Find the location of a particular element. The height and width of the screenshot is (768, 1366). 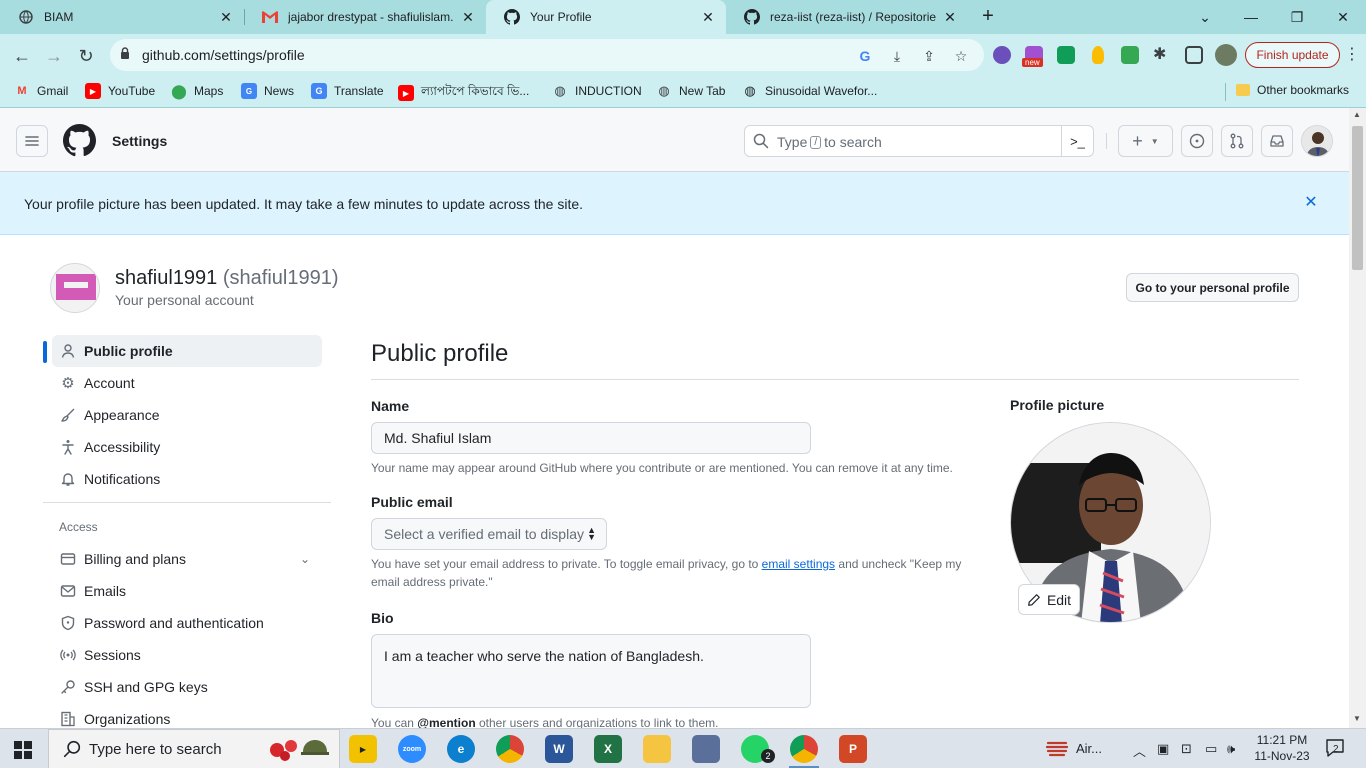

settings-app-icon is located at coordinates (706, 749).